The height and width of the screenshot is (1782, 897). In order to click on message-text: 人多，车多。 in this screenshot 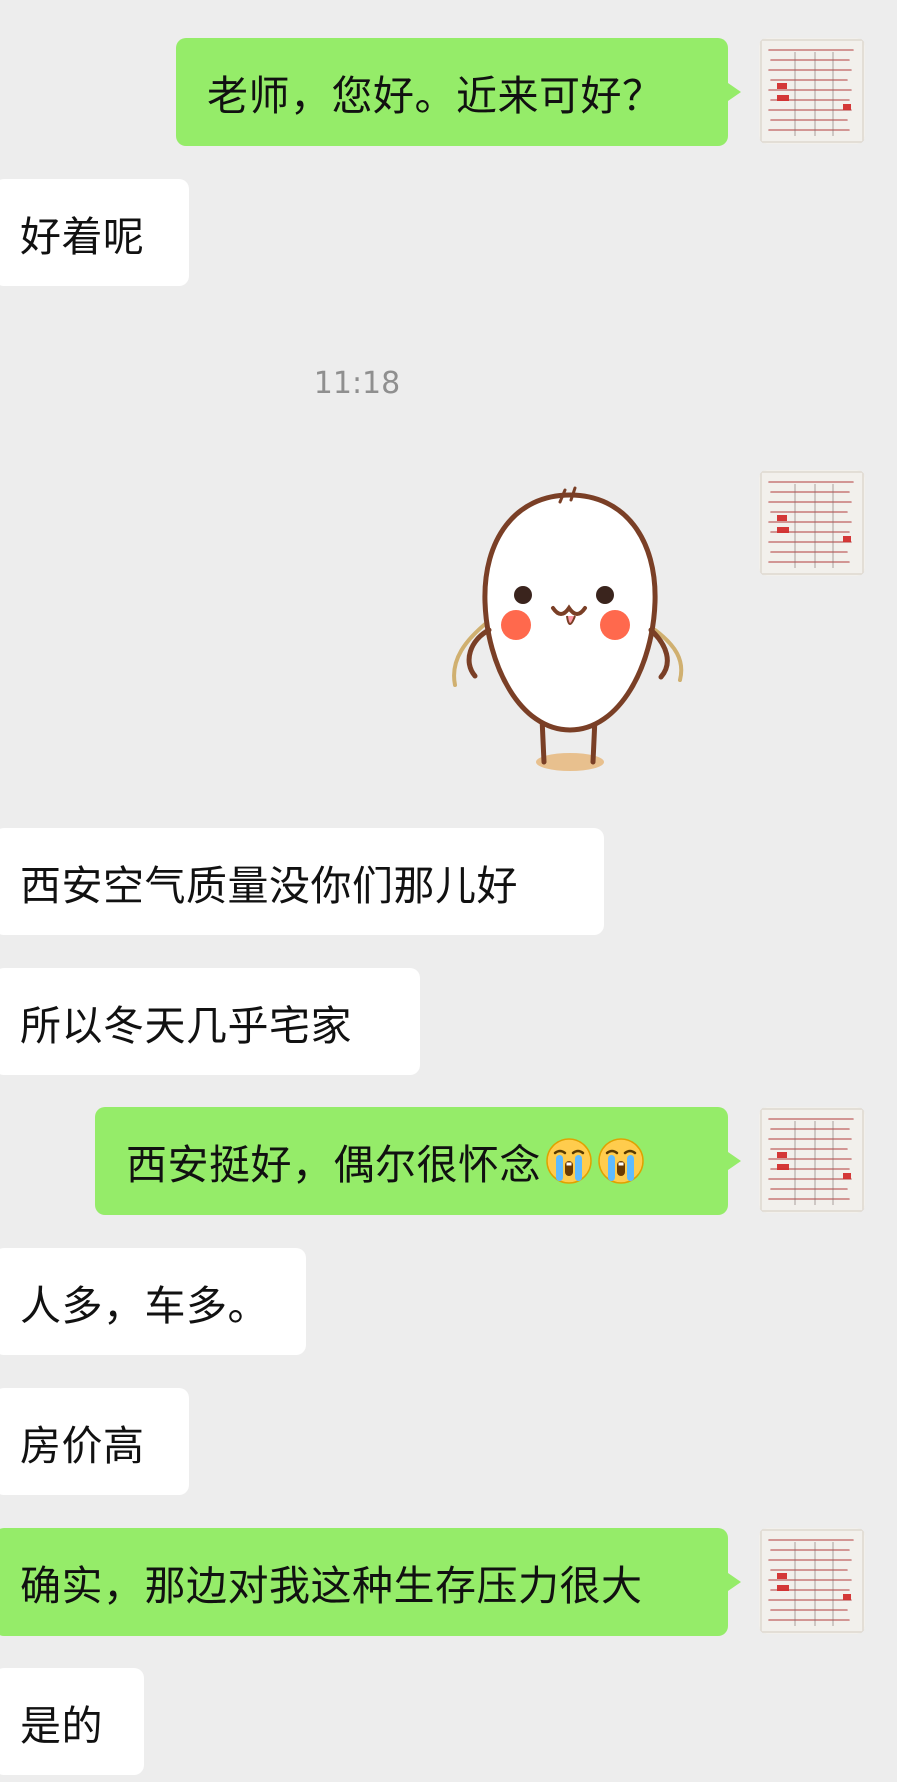, I will do `click(144, 1305)`.